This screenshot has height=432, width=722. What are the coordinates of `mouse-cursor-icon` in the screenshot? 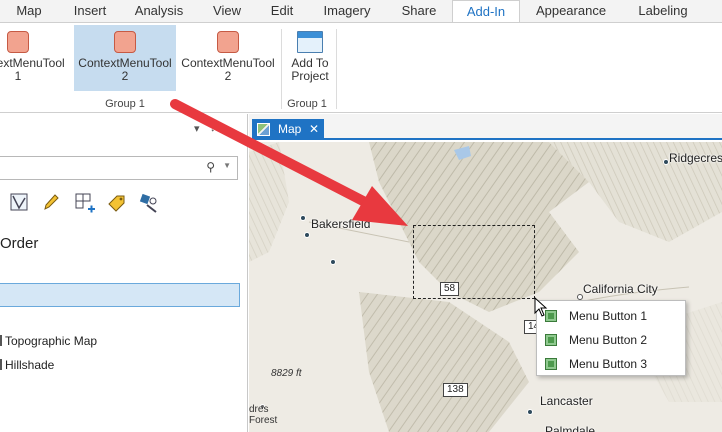 It's located at (541, 307).